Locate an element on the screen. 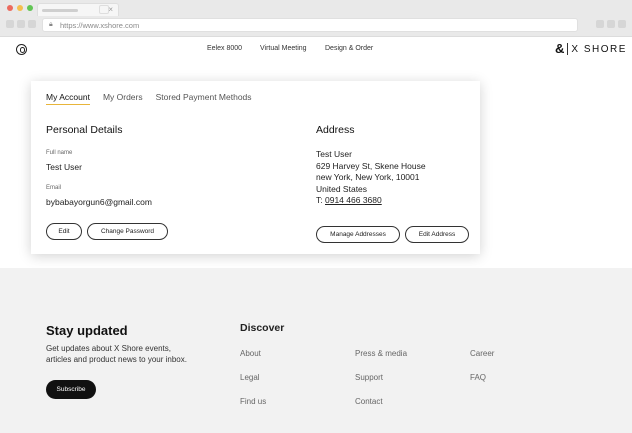 The width and height of the screenshot is (632, 433). address-line: new York, New York, 10001 is located at coordinates (368, 177).